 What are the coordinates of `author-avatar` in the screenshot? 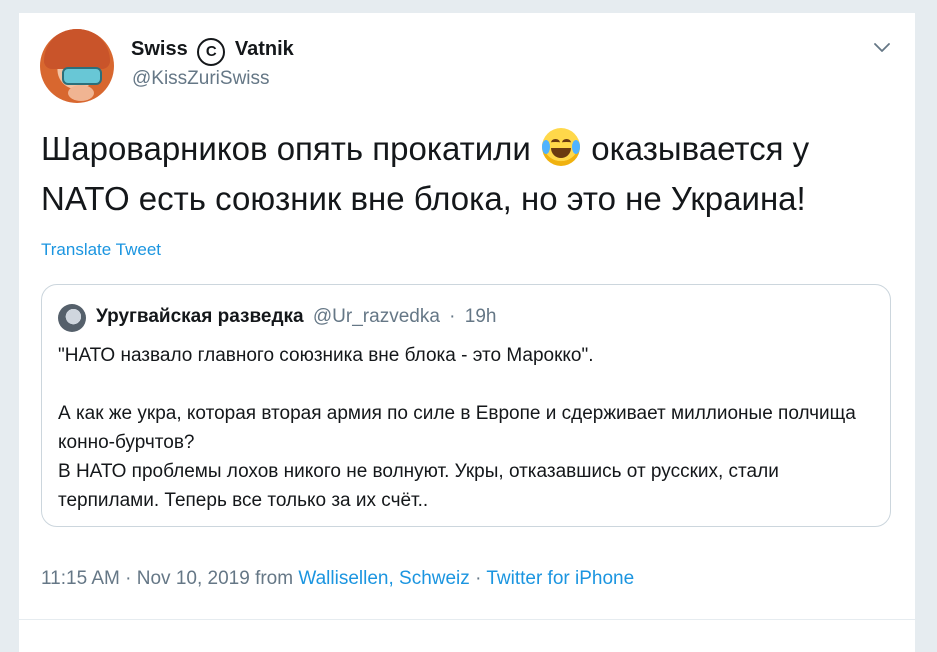 It's located at (77, 66).